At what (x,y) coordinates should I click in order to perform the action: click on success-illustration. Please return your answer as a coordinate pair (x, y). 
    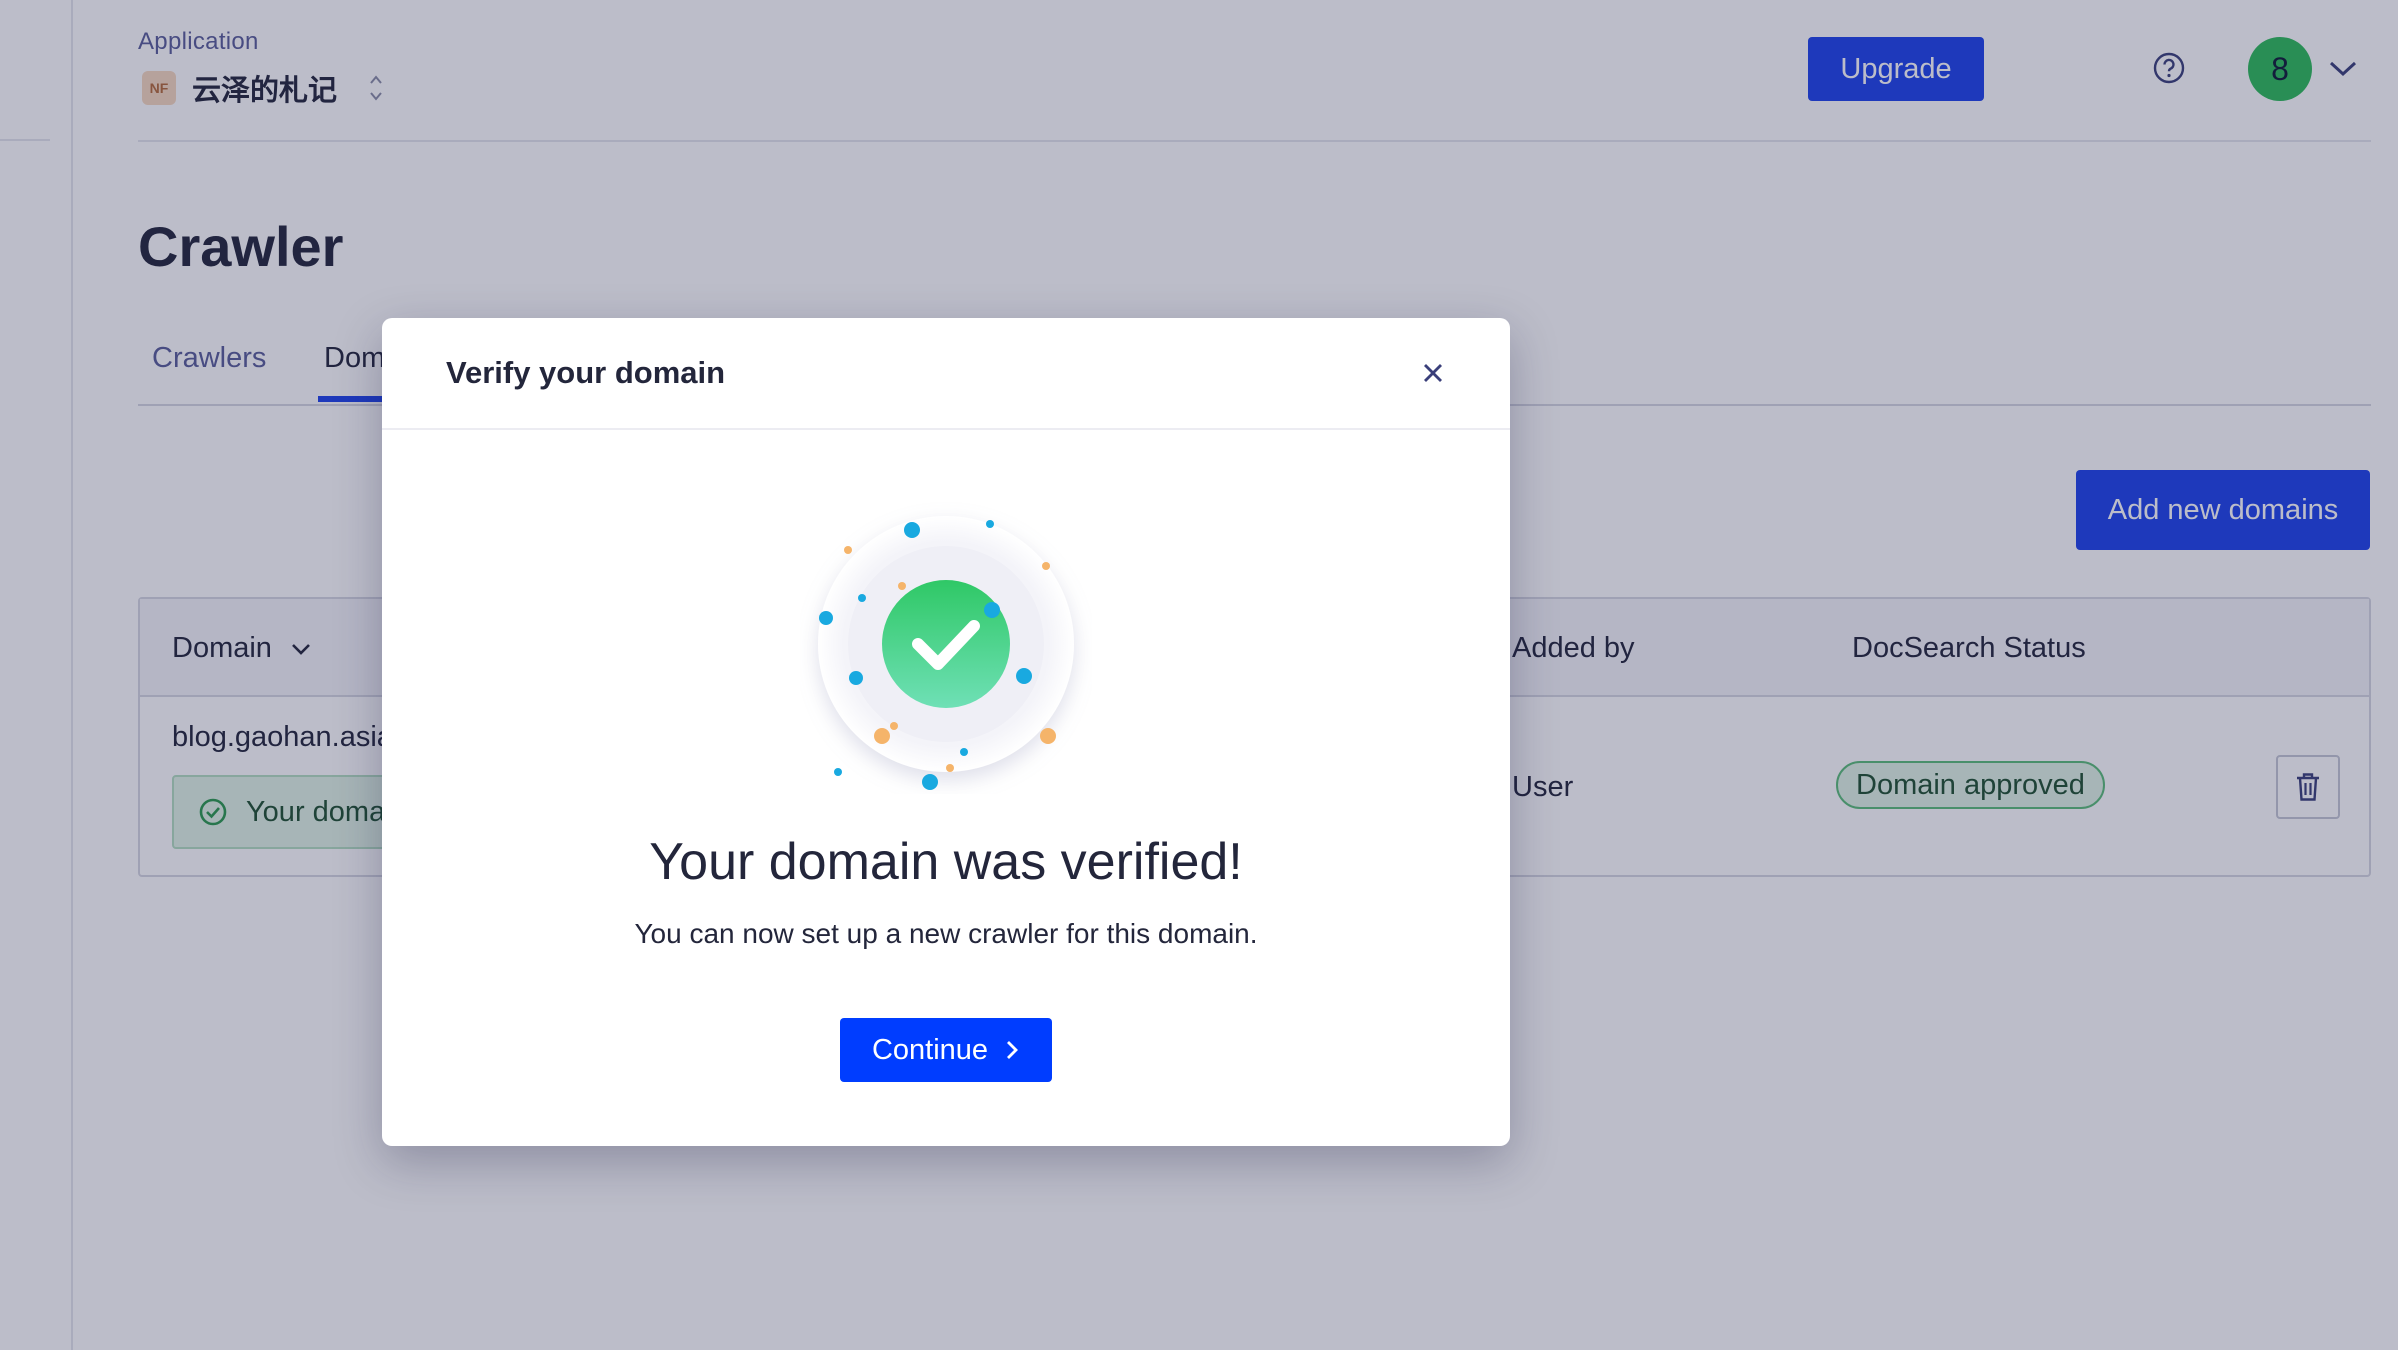
    Looking at the image, I should click on (946, 653).